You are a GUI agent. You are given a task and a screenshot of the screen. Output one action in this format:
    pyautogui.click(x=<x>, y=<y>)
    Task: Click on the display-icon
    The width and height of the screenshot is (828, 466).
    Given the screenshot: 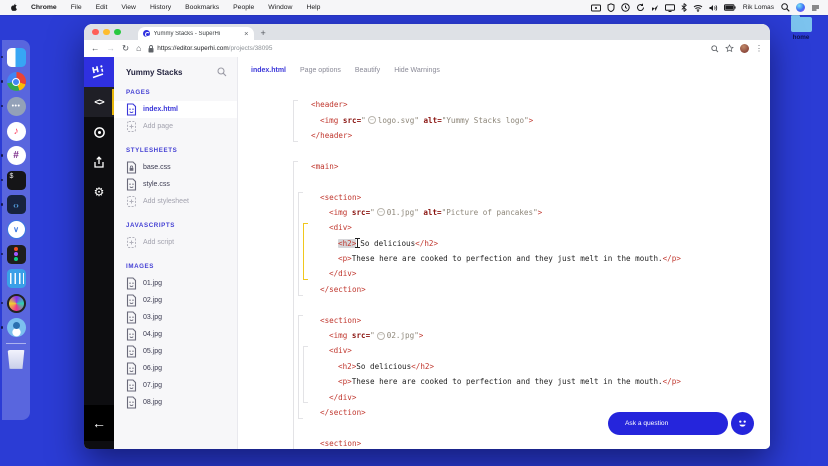 What is the action you would take?
    pyautogui.click(x=669, y=7)
    